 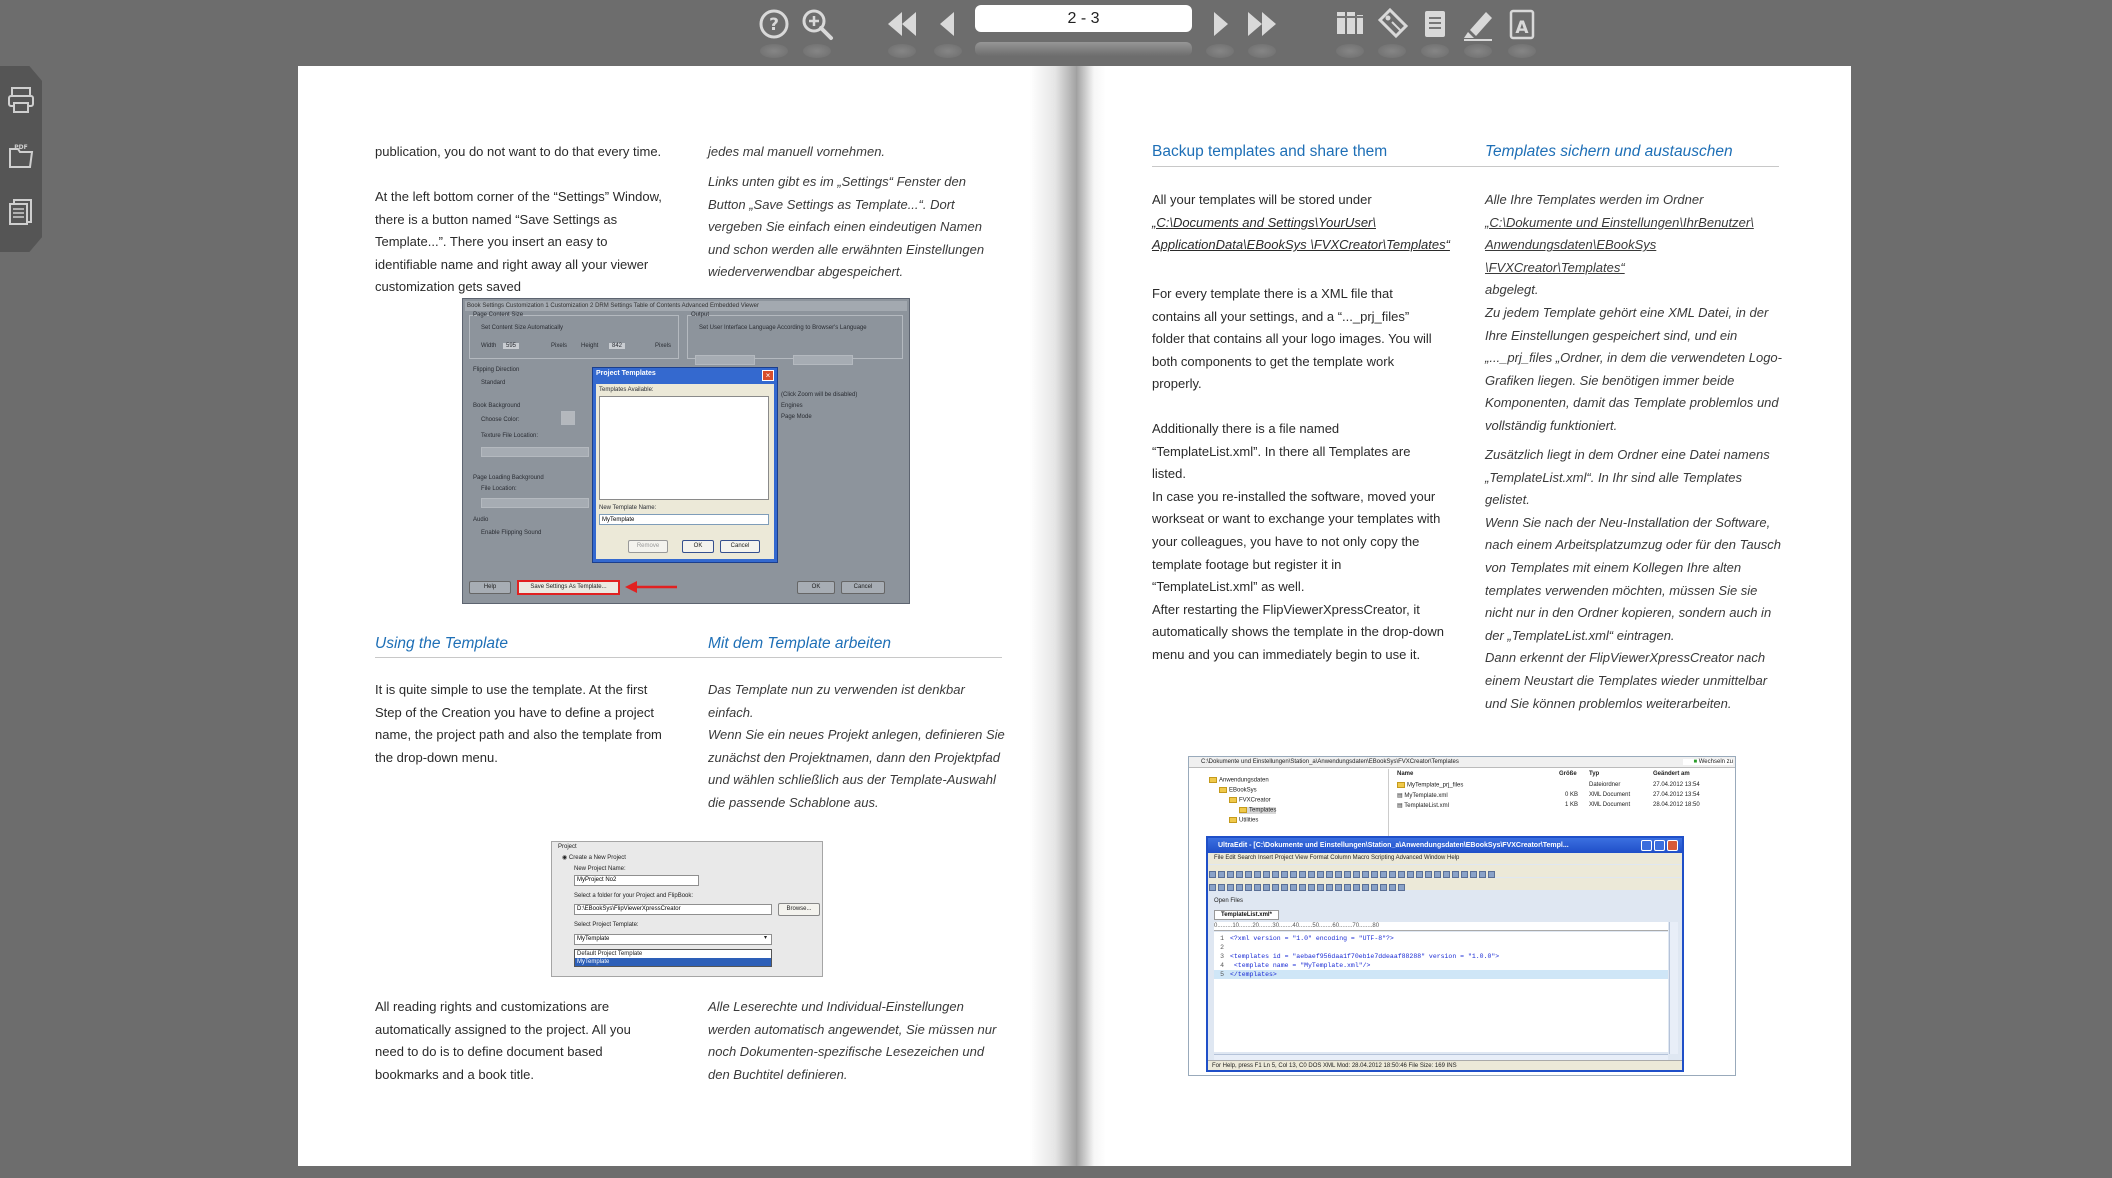 I want to click on page-content-size-label: Page Content Size, so click(x=498, y=315).